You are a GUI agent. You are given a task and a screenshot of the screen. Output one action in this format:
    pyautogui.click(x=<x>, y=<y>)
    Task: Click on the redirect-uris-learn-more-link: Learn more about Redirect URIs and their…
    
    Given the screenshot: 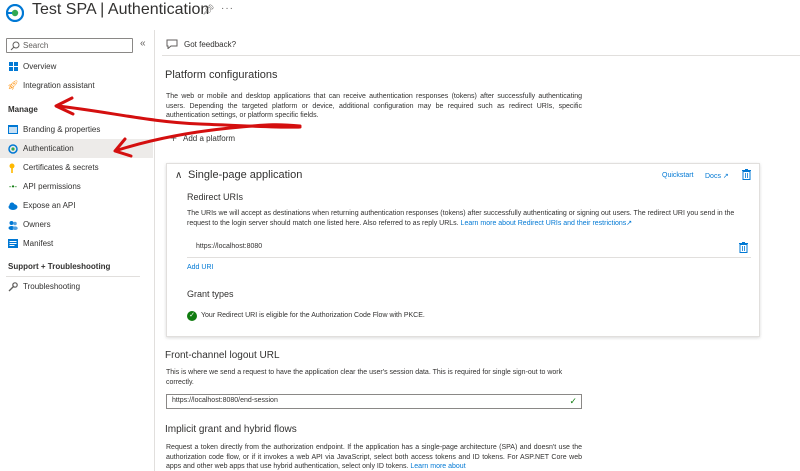 What is the action you would take?
    pyautogui.click(x=544, y=223)
    